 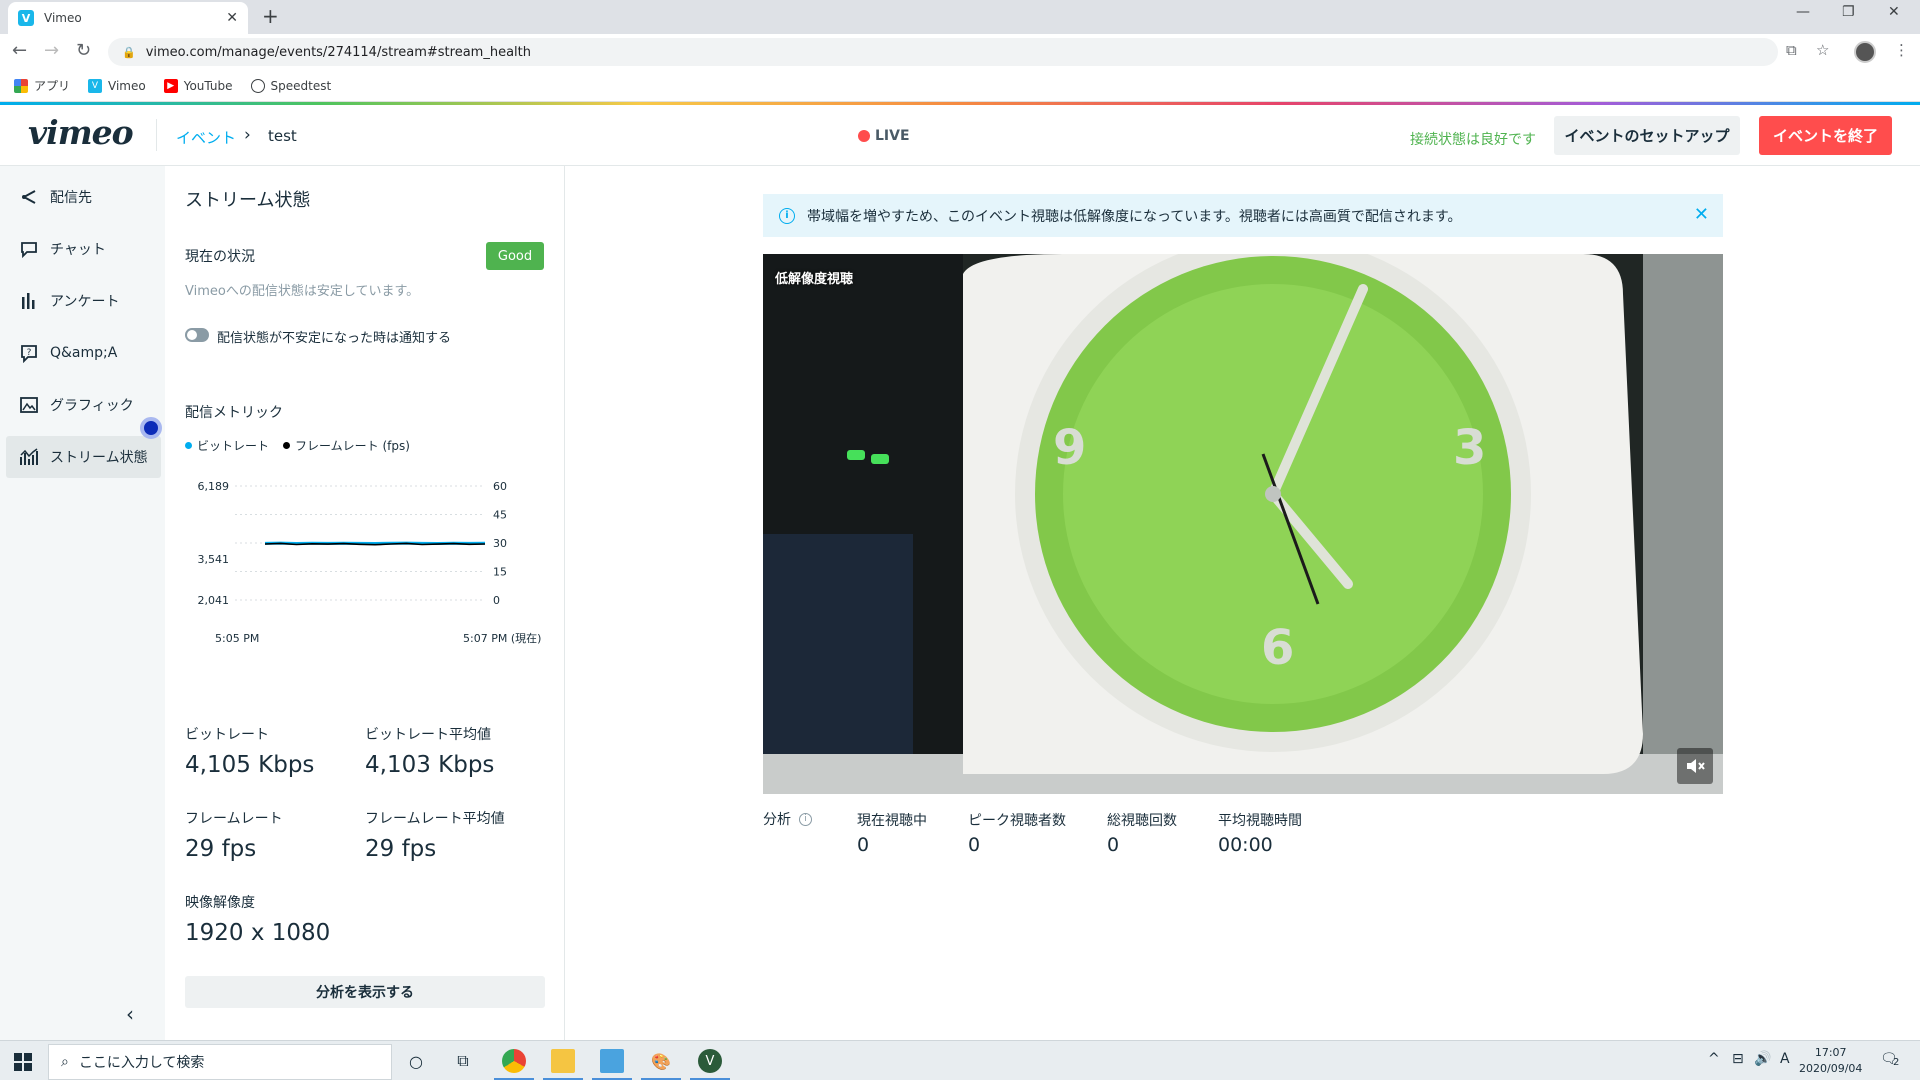 I want to click on bookmark-speedtest: Speedtest, so click(x=290, y=85).